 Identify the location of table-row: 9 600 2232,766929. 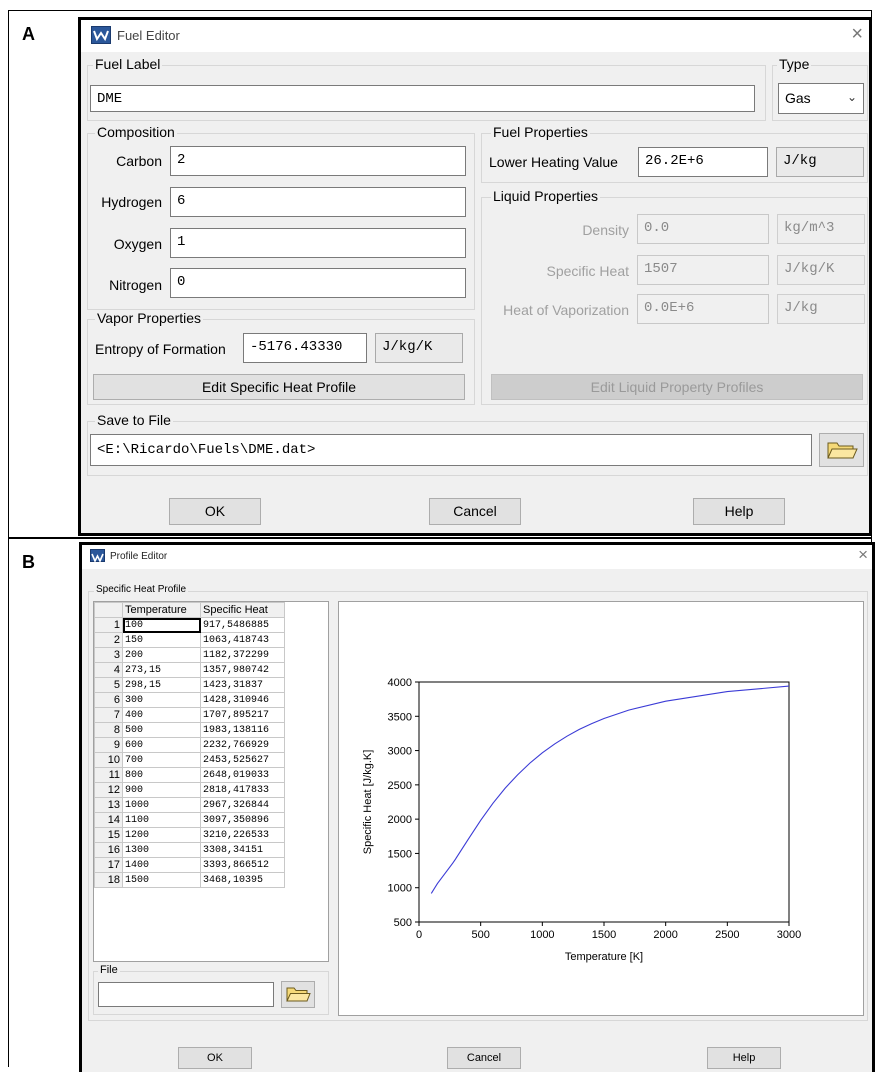
(189, 745).